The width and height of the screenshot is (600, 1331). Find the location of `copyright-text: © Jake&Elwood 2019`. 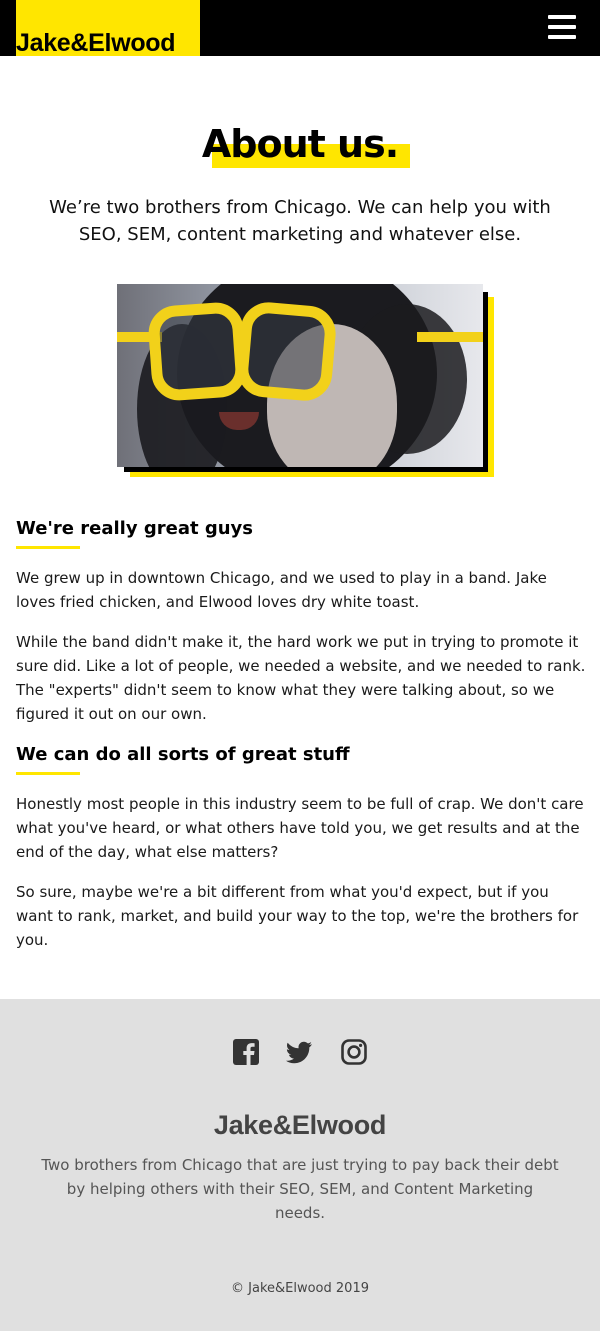

copyright-text: © Jake&Elwood 2019 is located at coordinates (300, 1288).